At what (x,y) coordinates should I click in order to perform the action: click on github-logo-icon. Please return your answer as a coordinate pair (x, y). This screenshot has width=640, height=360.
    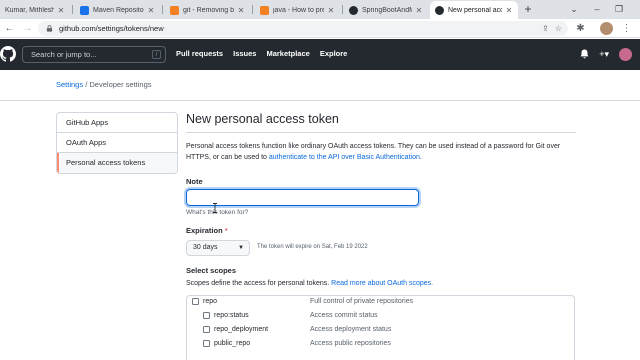
    Looking at the image, I should click on (8, 54).